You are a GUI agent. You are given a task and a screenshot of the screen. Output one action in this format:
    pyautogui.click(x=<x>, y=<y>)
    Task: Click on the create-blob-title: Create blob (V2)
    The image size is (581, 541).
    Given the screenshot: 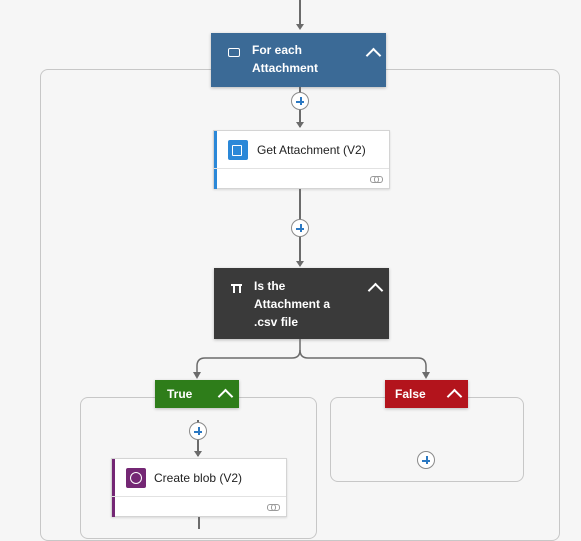 What is the action you would take?
    pyautogui.click(x=198, y=478)
    